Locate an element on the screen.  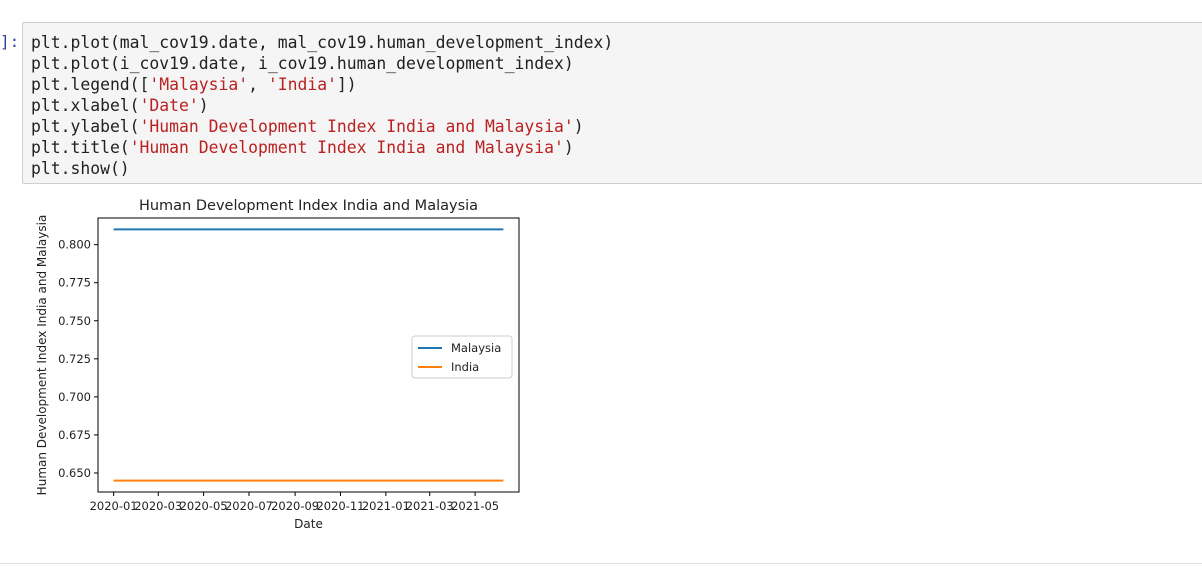
code-line: plt.xlabel('Date') is located at coordinates (322, 105).